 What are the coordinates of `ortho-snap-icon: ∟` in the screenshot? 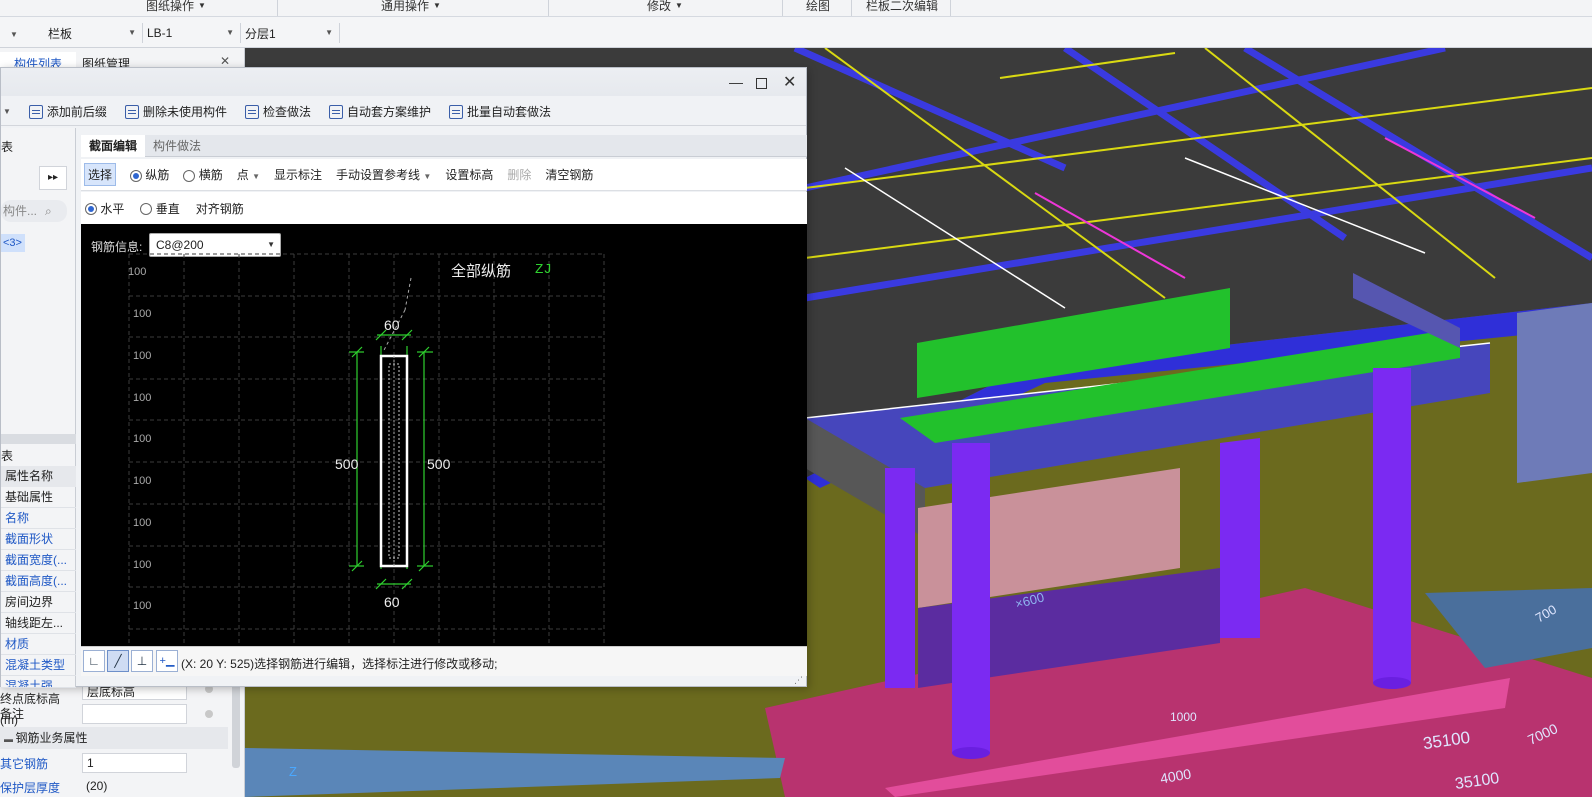 It's located at (94, 661).